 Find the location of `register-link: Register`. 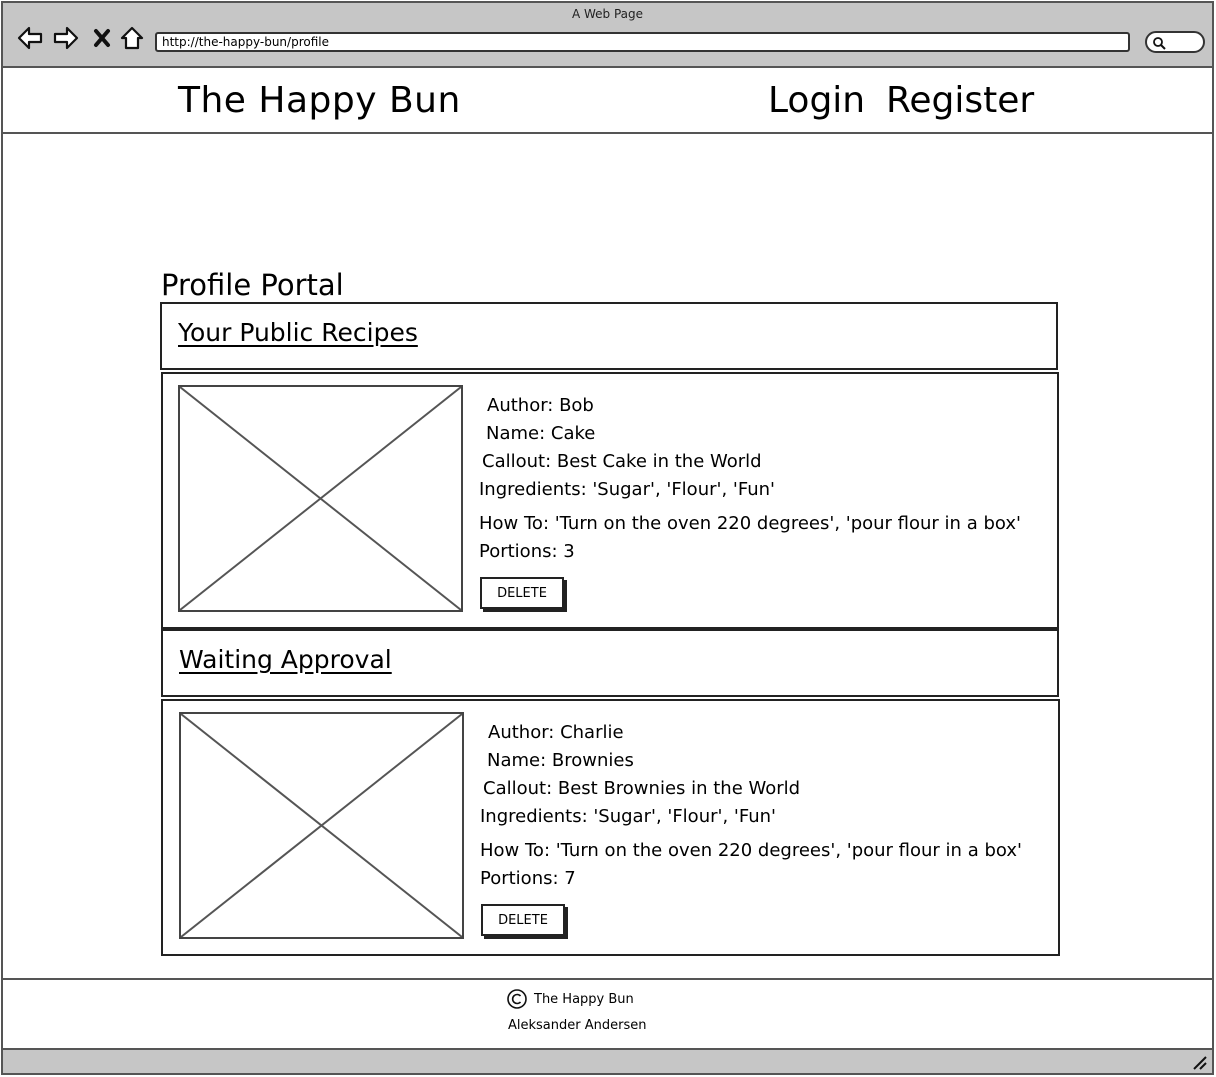

register-link: Register is located at coordinates (960, 100).